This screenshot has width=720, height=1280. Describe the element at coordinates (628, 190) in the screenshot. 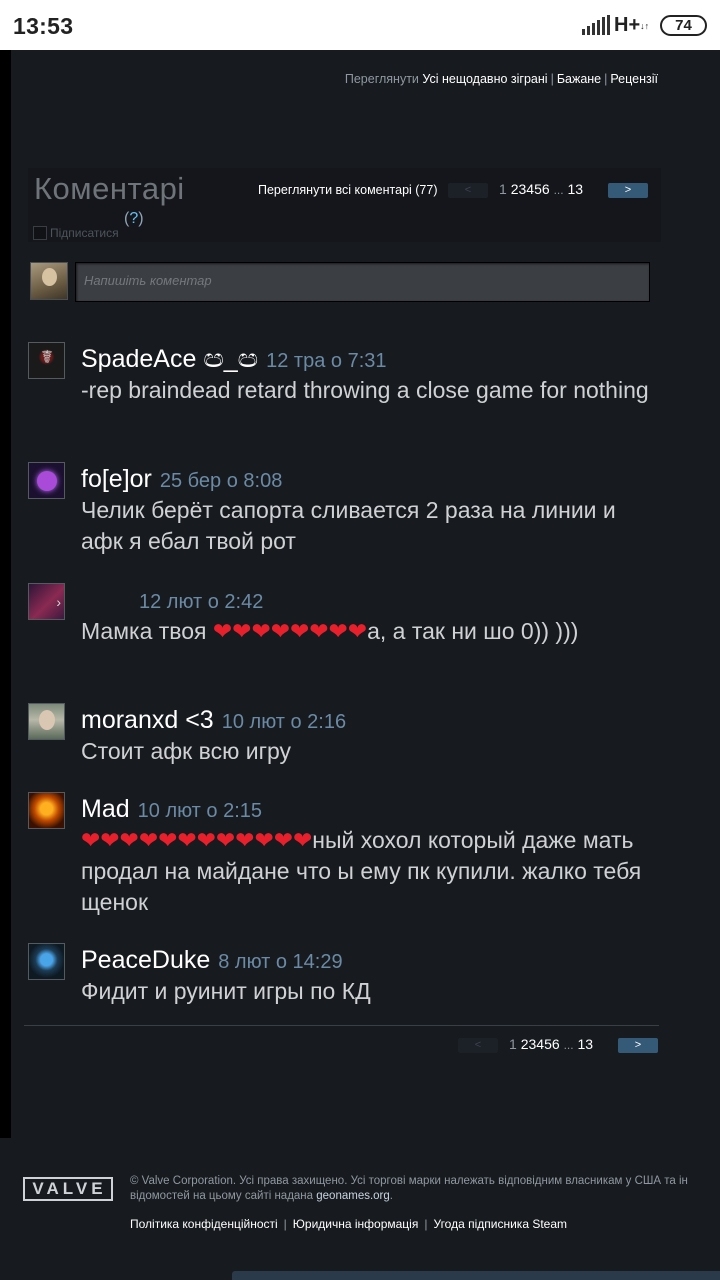

I see `pagination-next-button-top: >` at that location.